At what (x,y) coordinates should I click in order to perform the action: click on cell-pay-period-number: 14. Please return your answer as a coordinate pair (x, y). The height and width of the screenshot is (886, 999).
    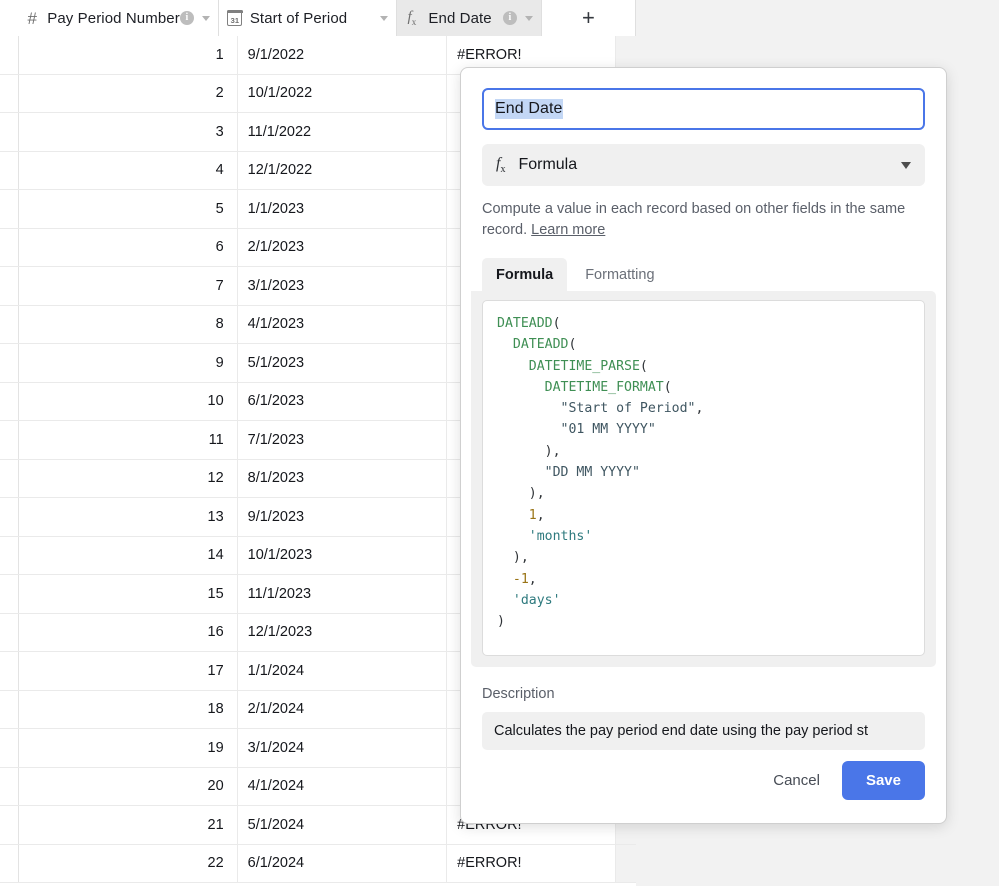
    Looking at the image, I should click on (128, 555).